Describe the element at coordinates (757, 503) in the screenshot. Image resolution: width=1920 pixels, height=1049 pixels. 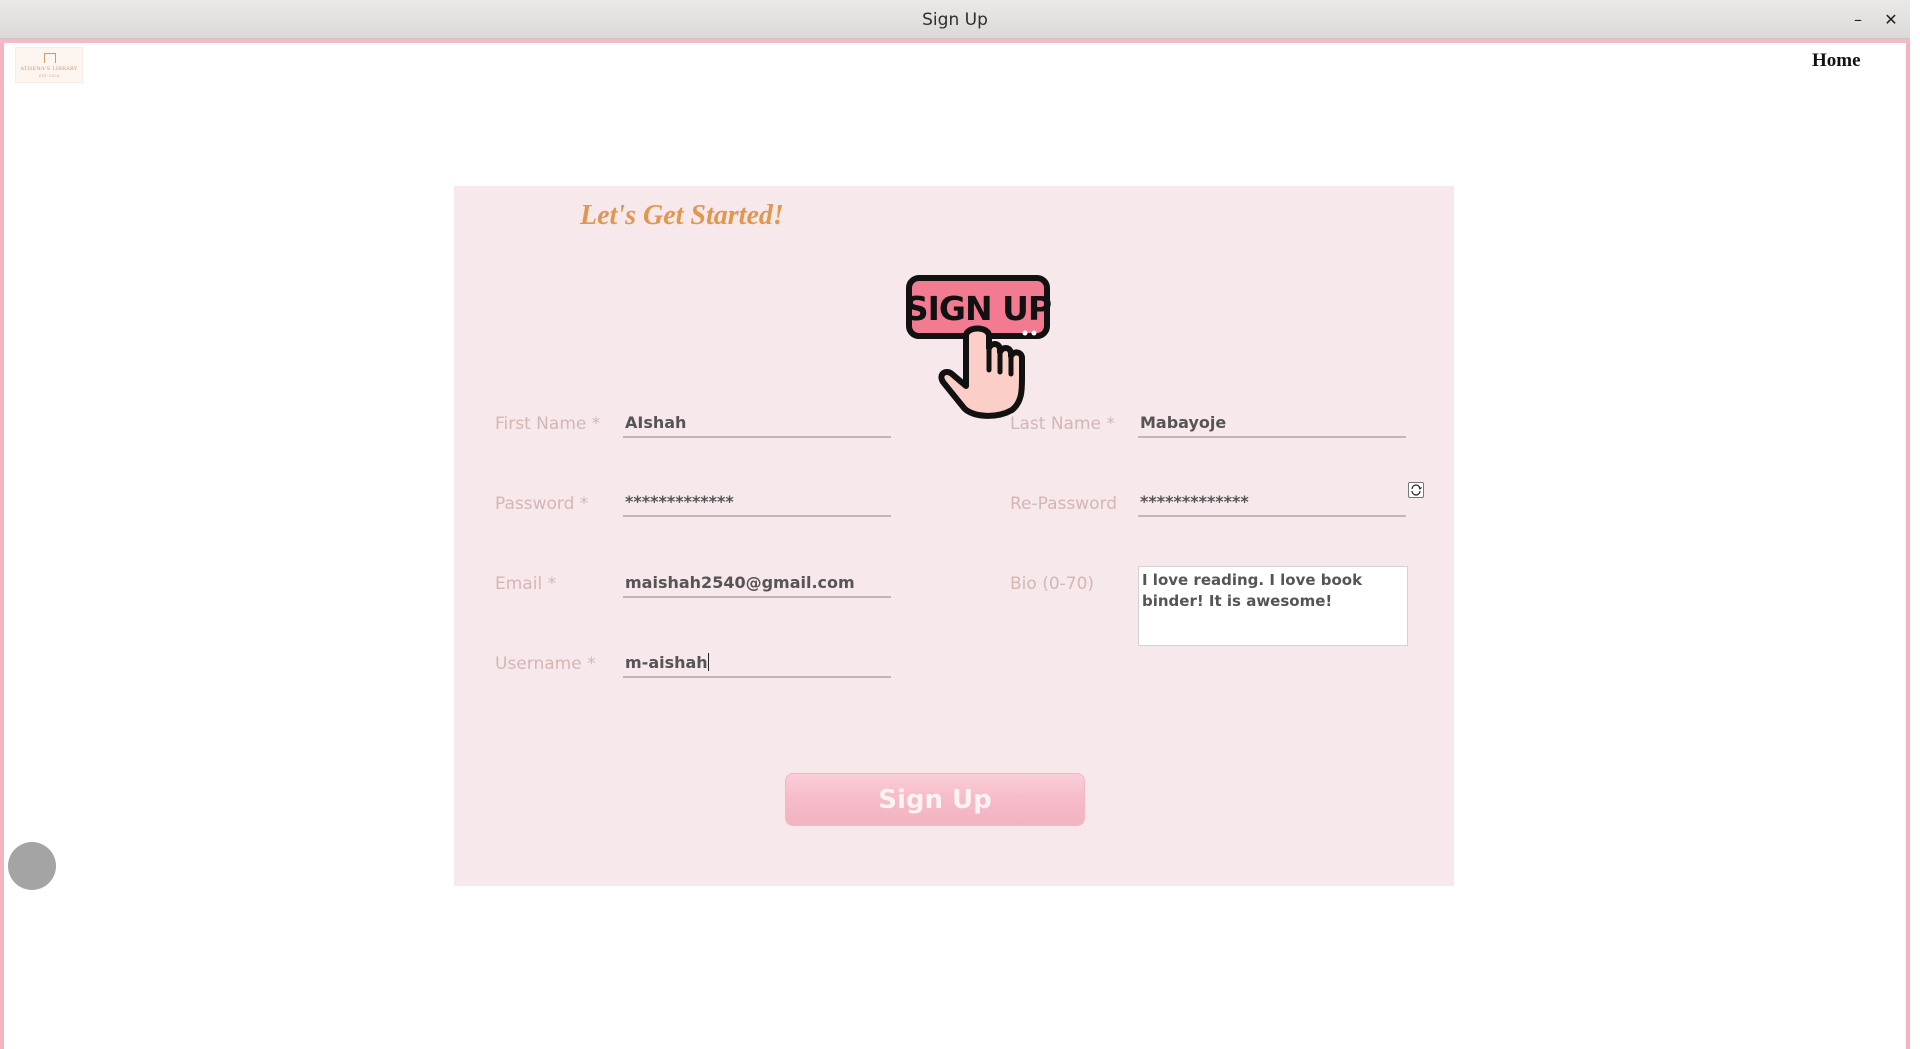
I see `password-field: *************` at that location.